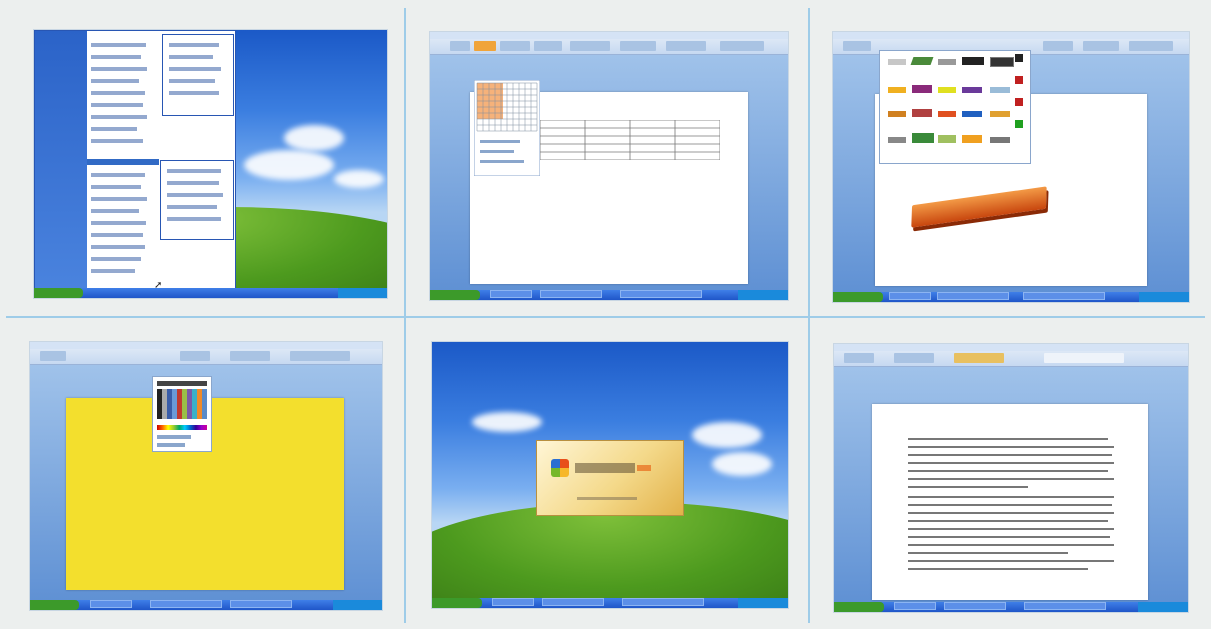  What do you see at coordinates (1020, 99) in the screenshot?
I see `color-swatches` at bounding box center [1020, 99].